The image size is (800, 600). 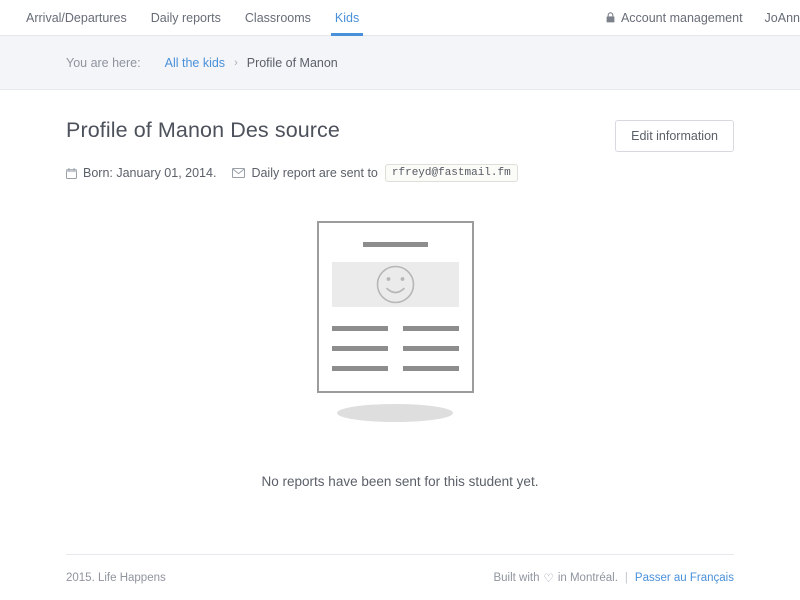 What do you see at coordinates (116, 577) in the screenshot?
I see `footer-copyright: 2015. Life Happens` at bounding box center [116, 577].